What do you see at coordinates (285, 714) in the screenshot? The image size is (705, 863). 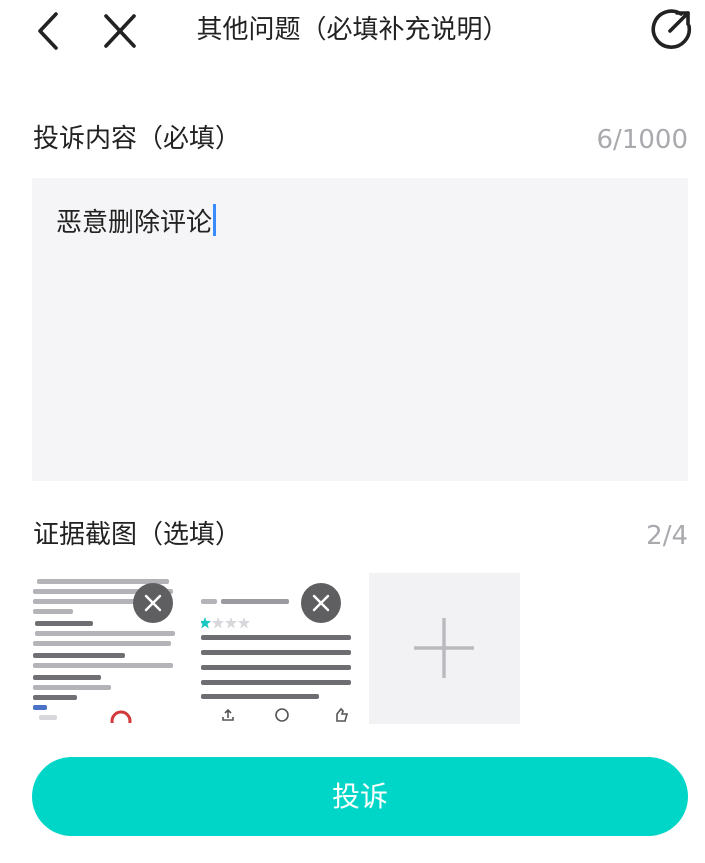 I see `post-action-icons` at bounding box center [285, 714].